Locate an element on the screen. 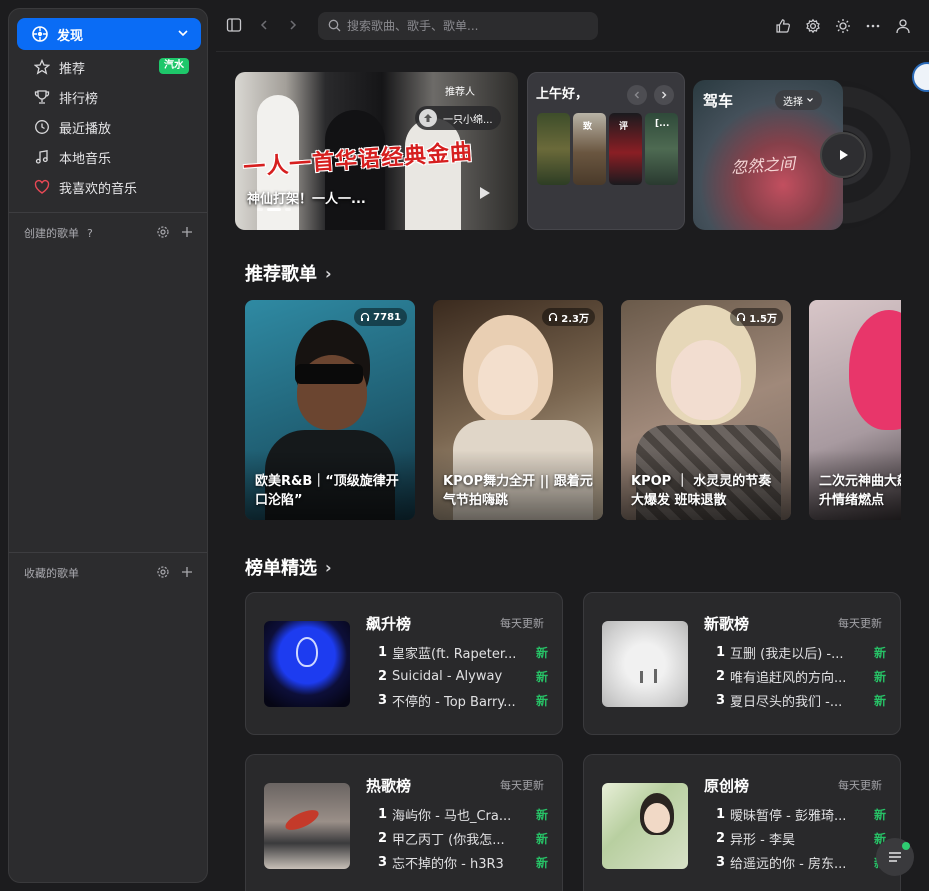 The height and width of the screenshot is (891, 929). nav-discover: 发现 is located at coordinates (109, 34).